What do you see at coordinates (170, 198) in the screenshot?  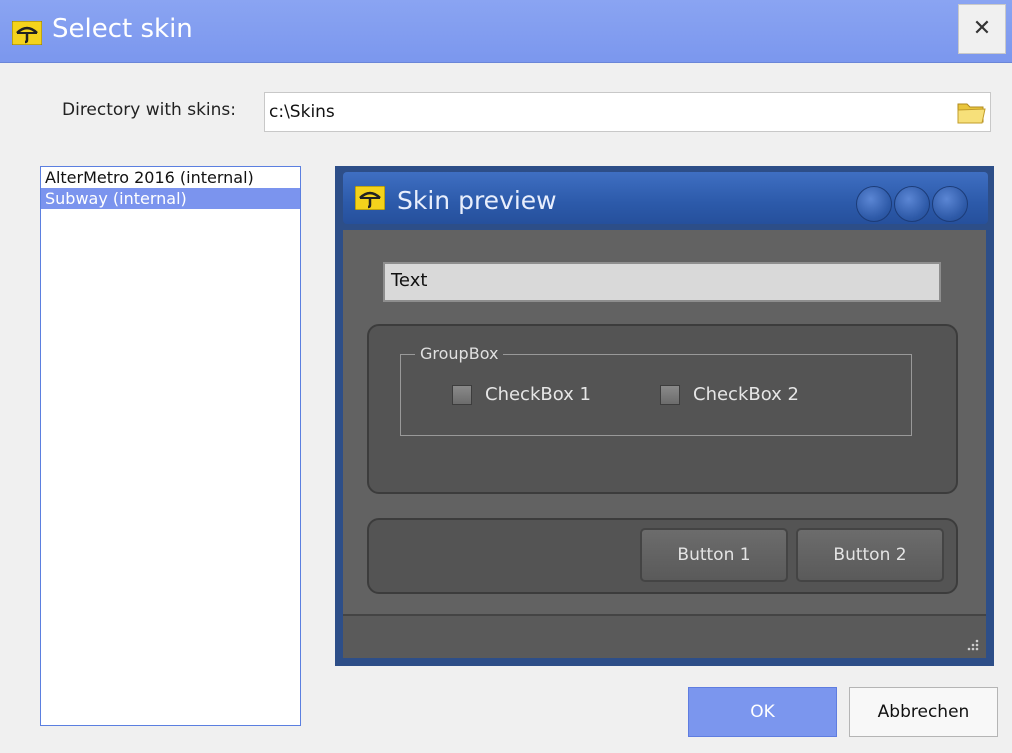 I see `skin-list-item-subway: Subway (internal)` at bounding box center [170, 198].